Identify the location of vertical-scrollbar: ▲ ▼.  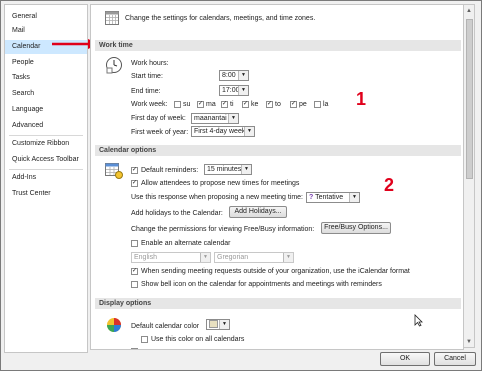
(469, 176).